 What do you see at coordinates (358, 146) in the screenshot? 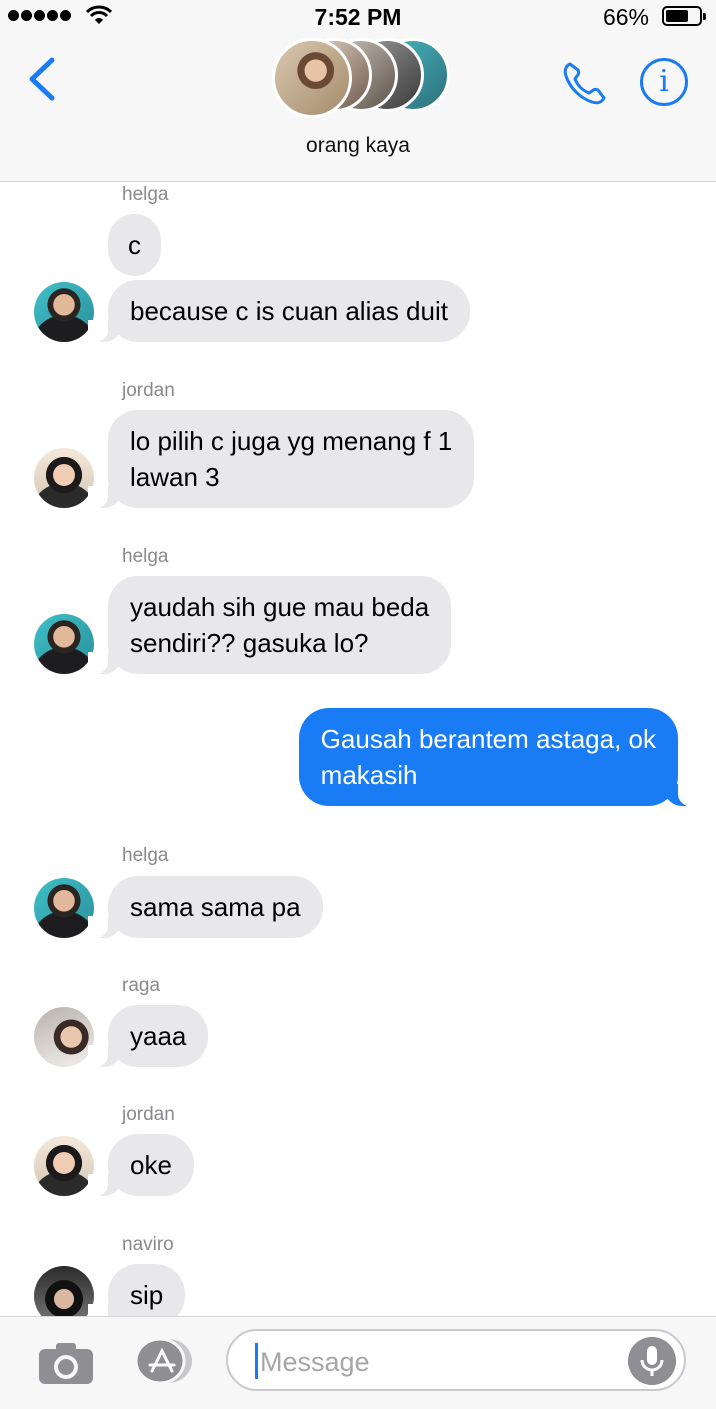
I see `group-name: orang kaya` at bounding box center [358, 146].